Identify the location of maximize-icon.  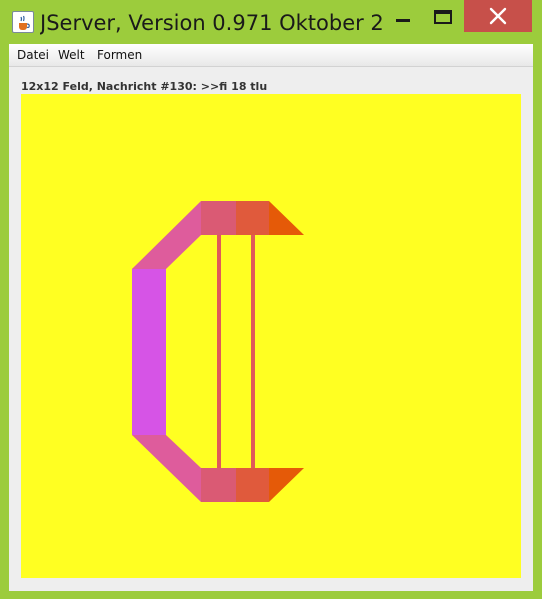
(443, 17).